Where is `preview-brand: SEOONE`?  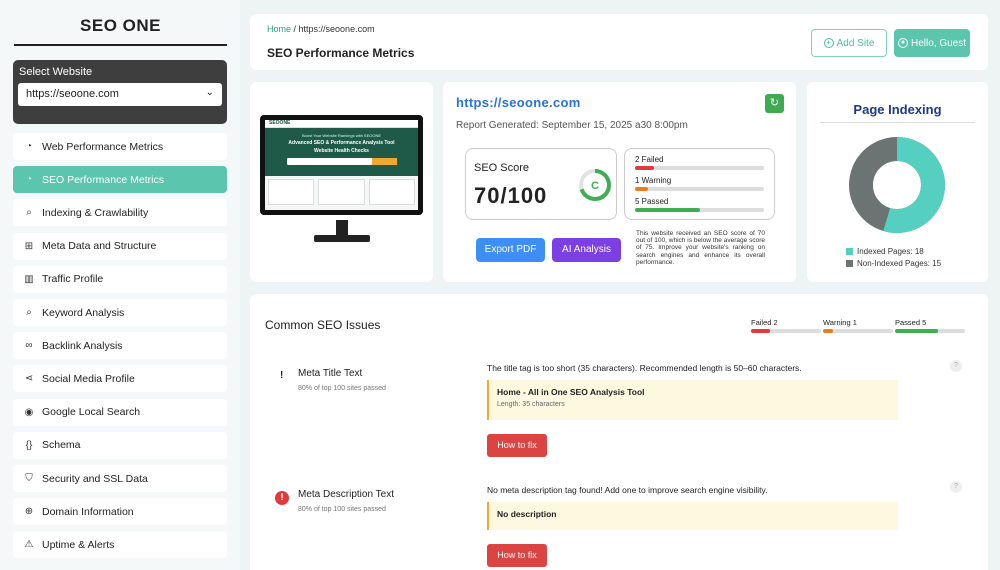 preview-brand: SEOONE is located at coordinates (341, 124).